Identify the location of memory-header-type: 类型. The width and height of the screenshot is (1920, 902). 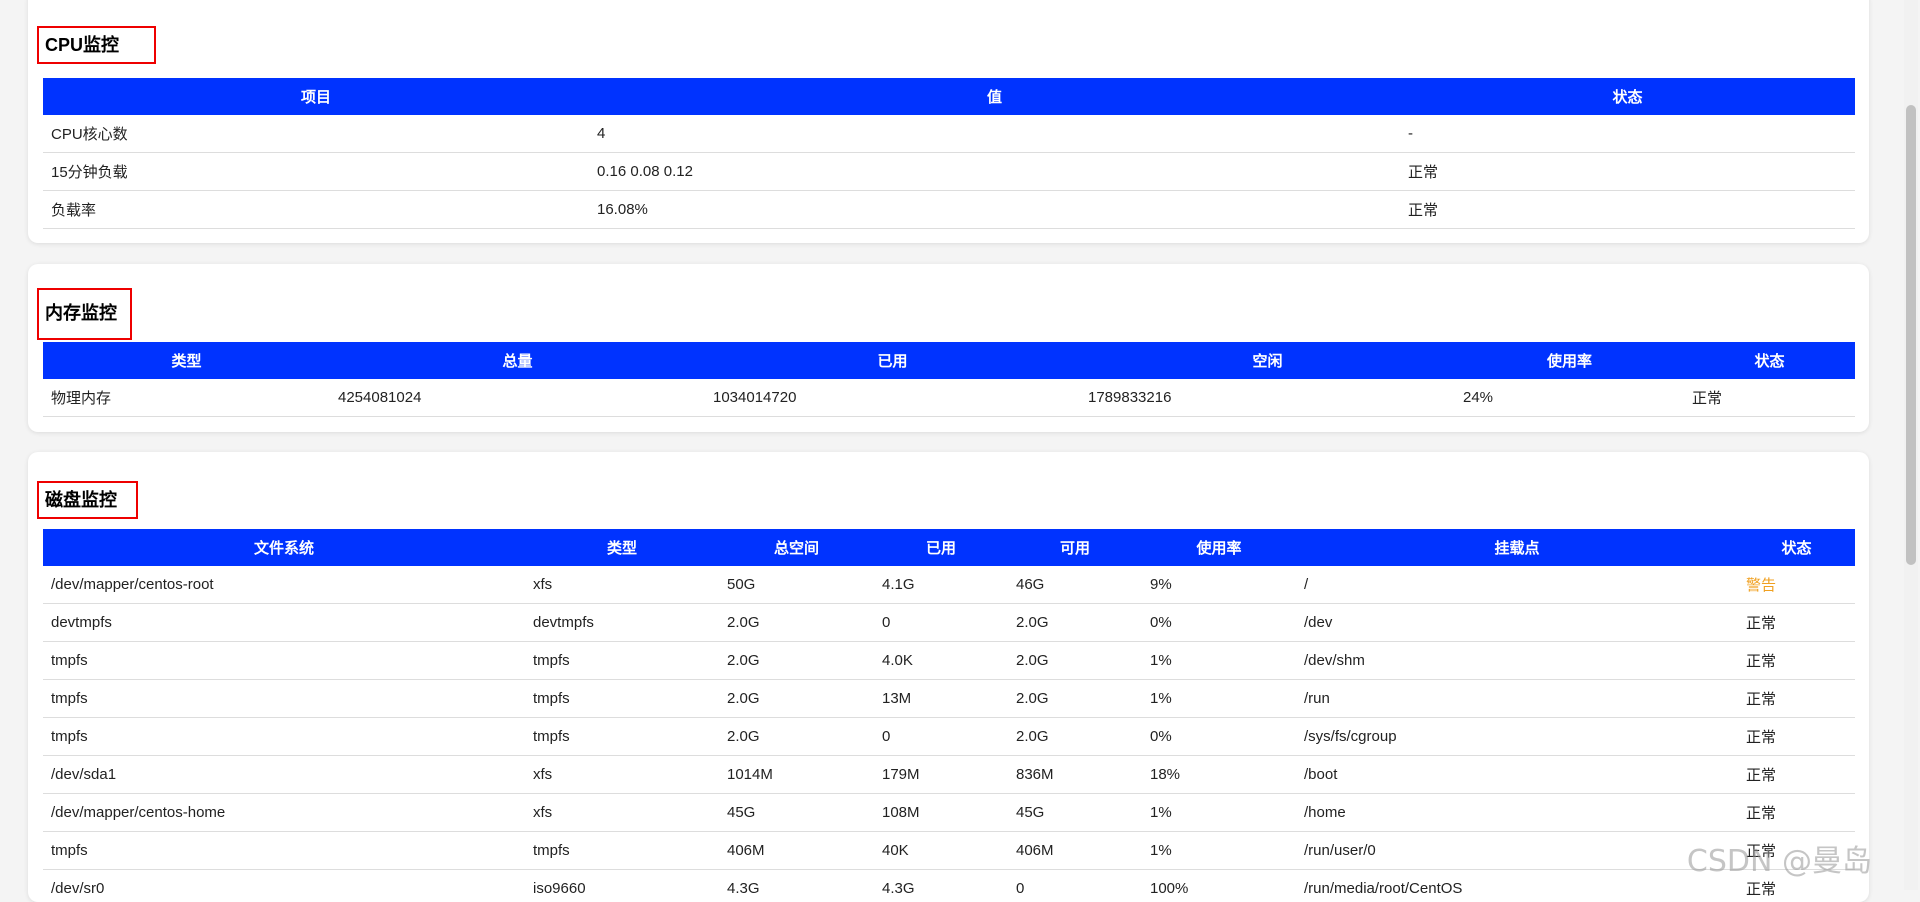
(186, 360).